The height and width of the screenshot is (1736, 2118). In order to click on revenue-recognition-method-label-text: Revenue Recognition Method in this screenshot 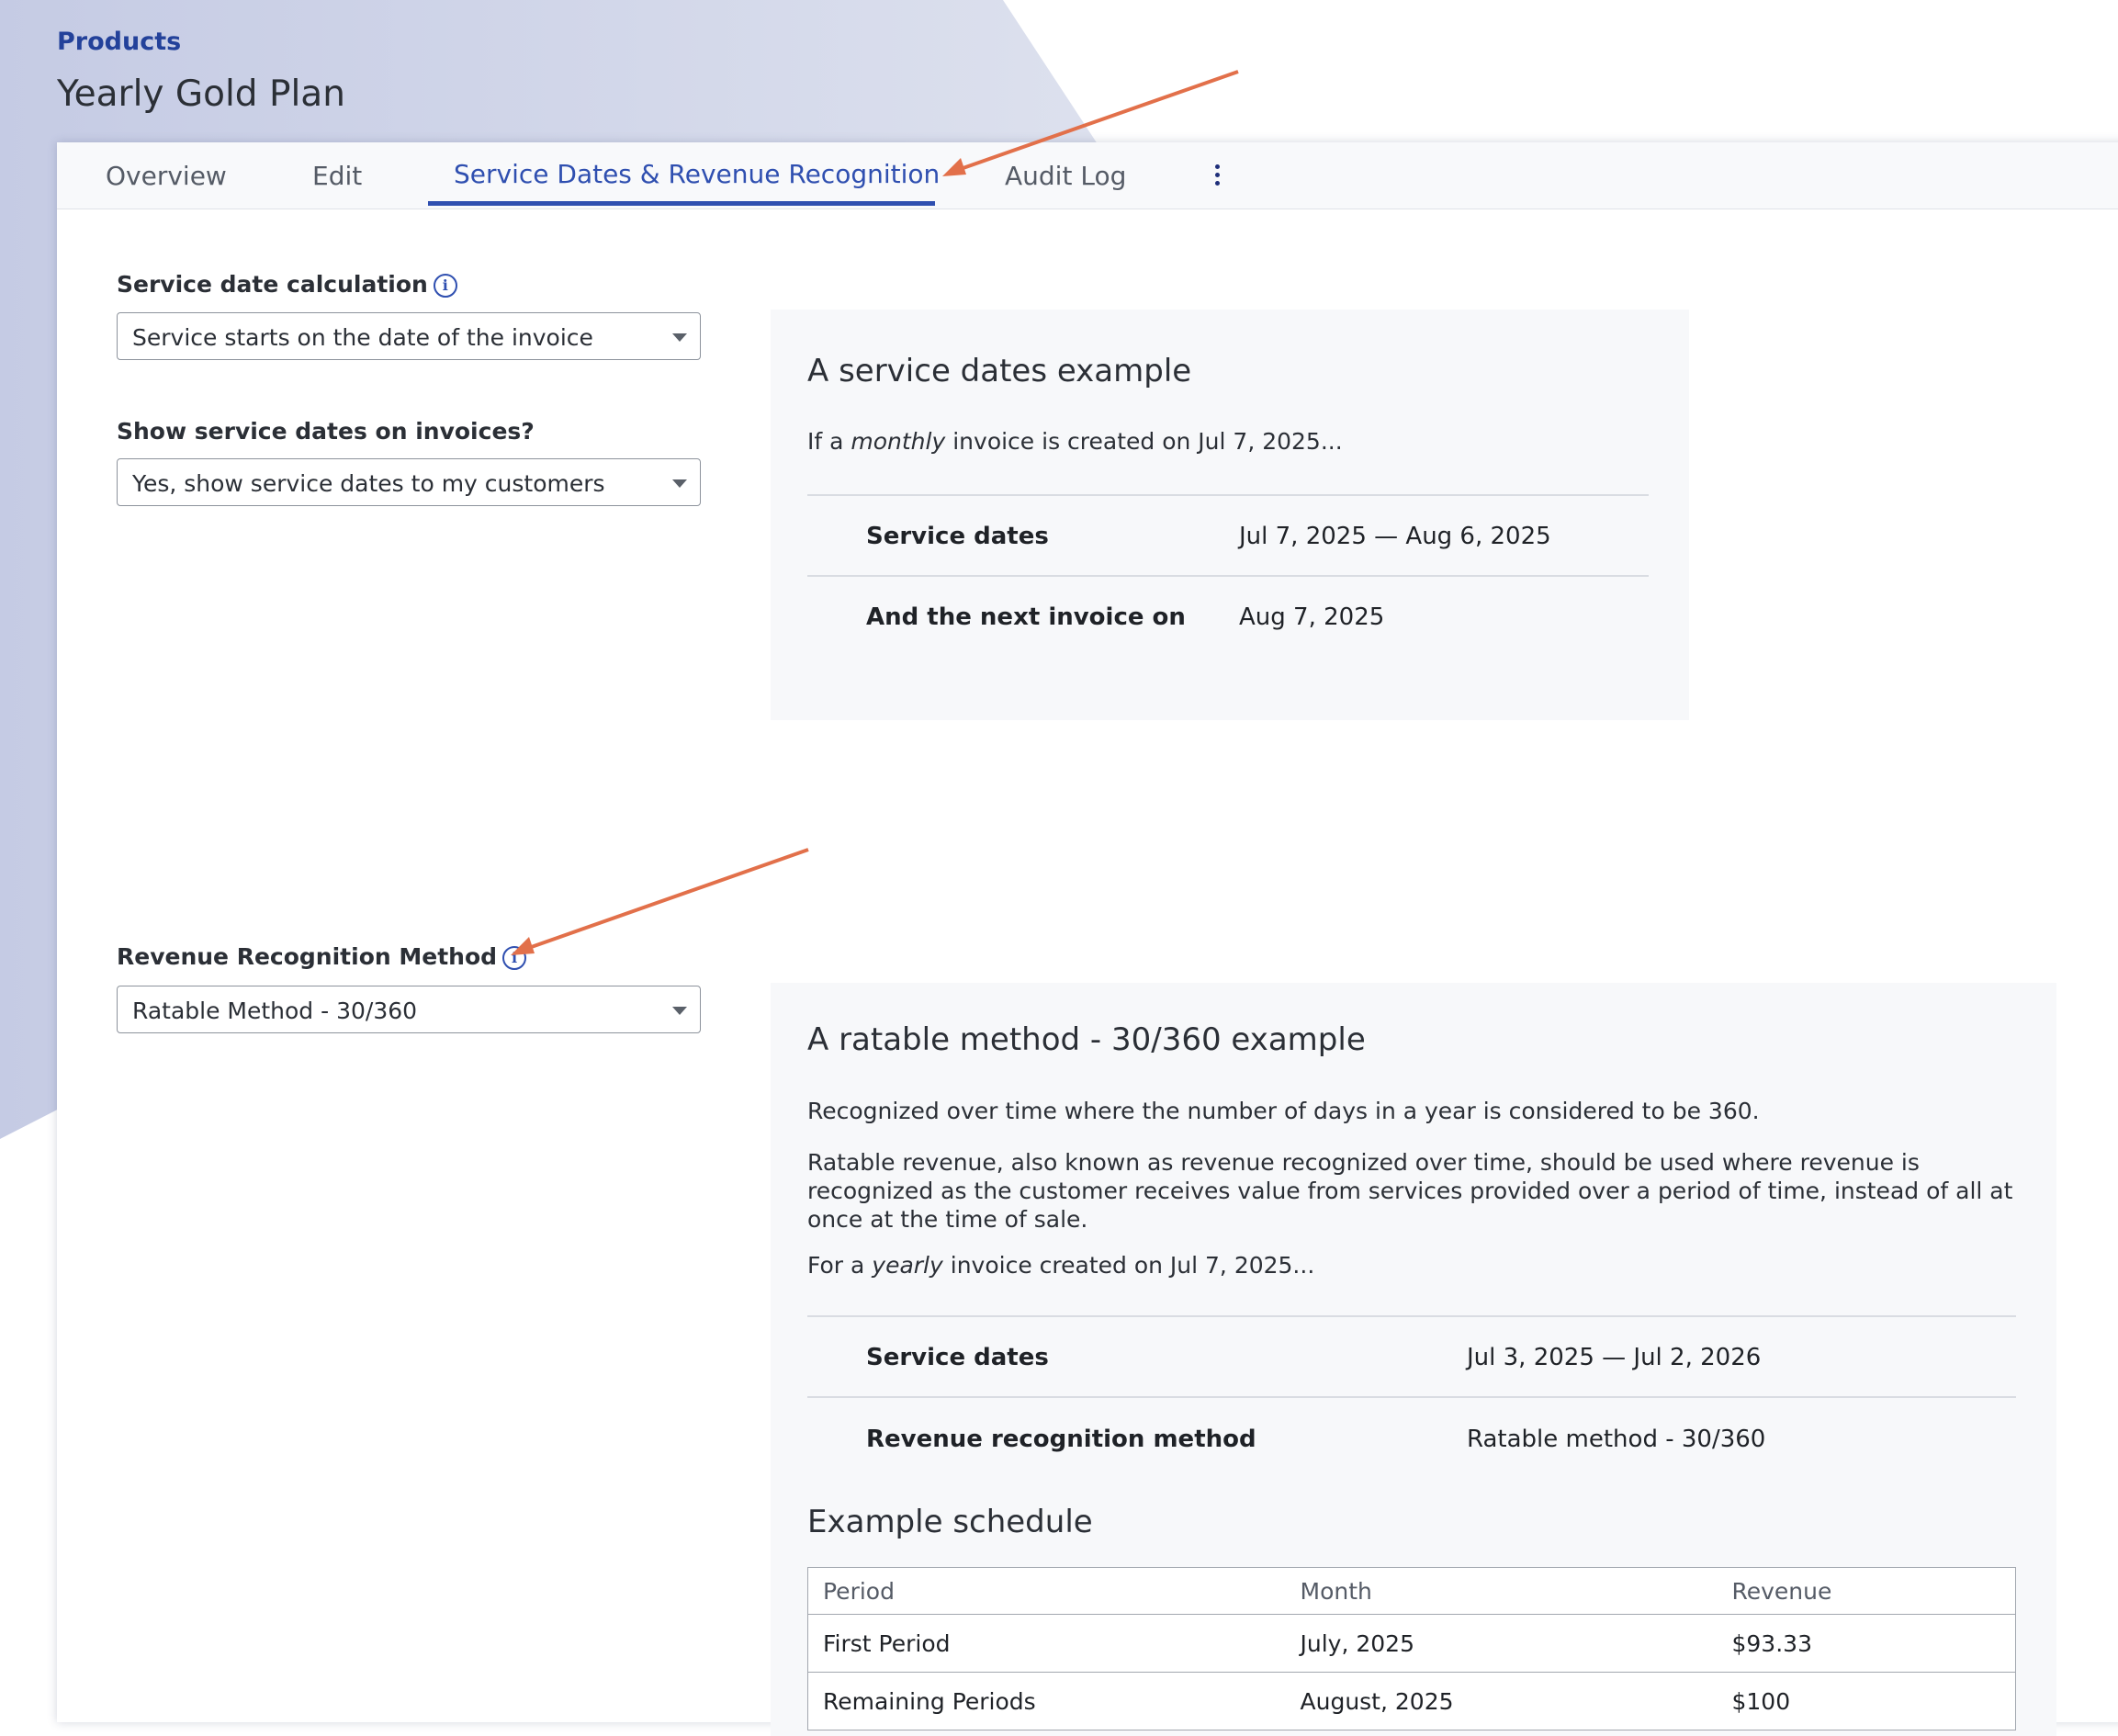, I will do `click(308, 956)`.